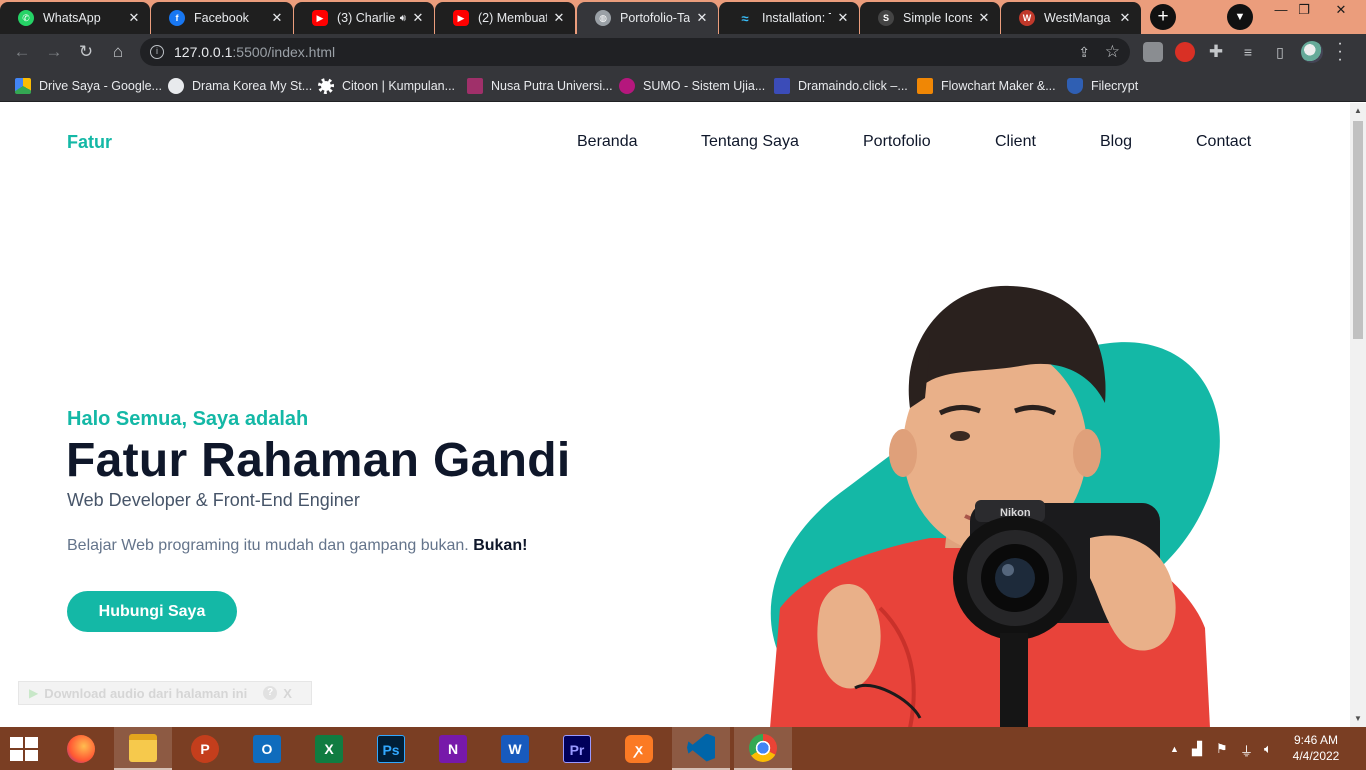 The width and height of the screenshot is (1366, 770). I want to click on tab-title: Portofolio-Tailw, so click(655, 18).